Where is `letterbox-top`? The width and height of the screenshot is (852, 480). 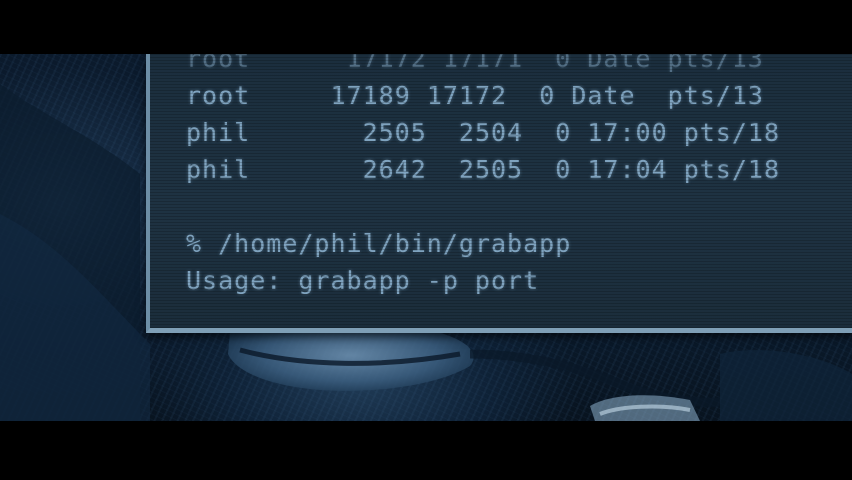
letterbox-top is located at coordinates (426, 27).